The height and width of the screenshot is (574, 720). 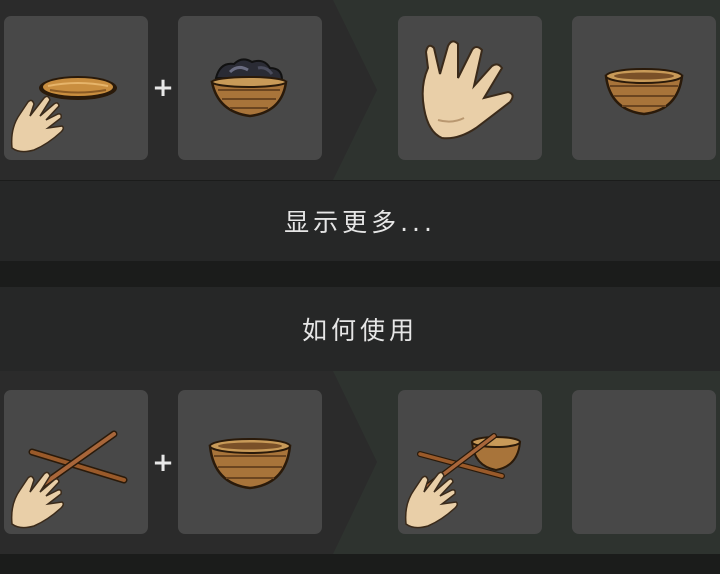 I want to click on result-slot-basket, so click(x=644, y=88).